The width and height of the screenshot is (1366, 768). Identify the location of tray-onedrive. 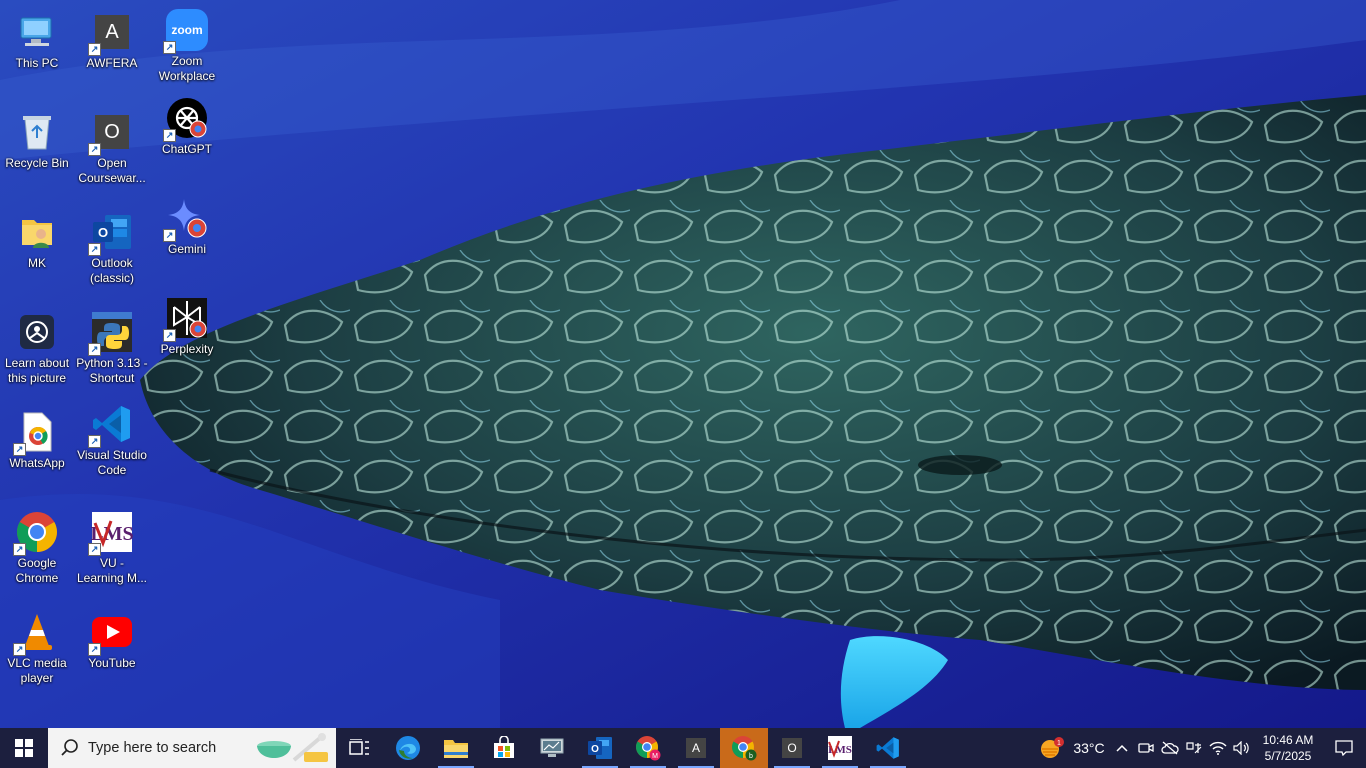
(1170, 748).